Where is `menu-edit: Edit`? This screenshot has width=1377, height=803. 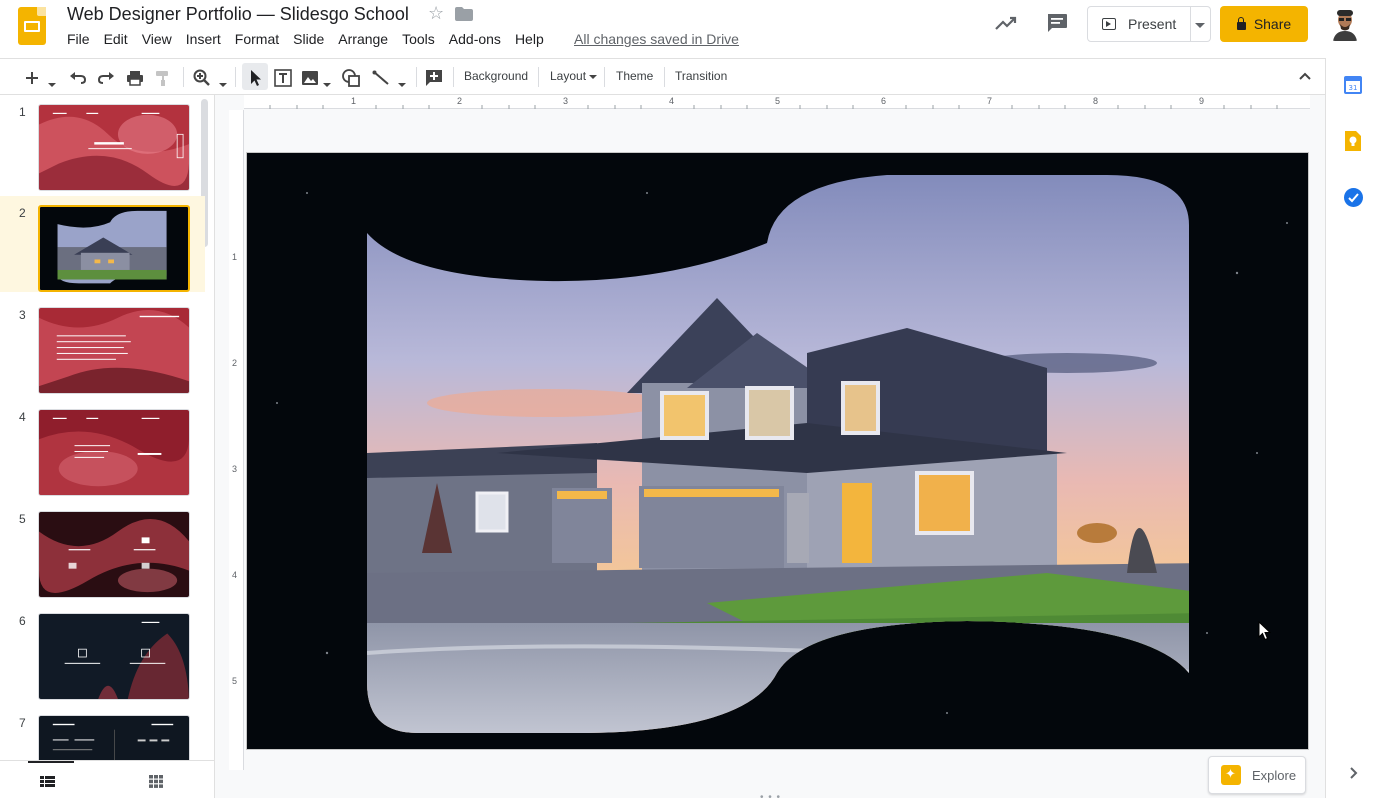
menu-edit: Edit is located at coordinates (116, 40).